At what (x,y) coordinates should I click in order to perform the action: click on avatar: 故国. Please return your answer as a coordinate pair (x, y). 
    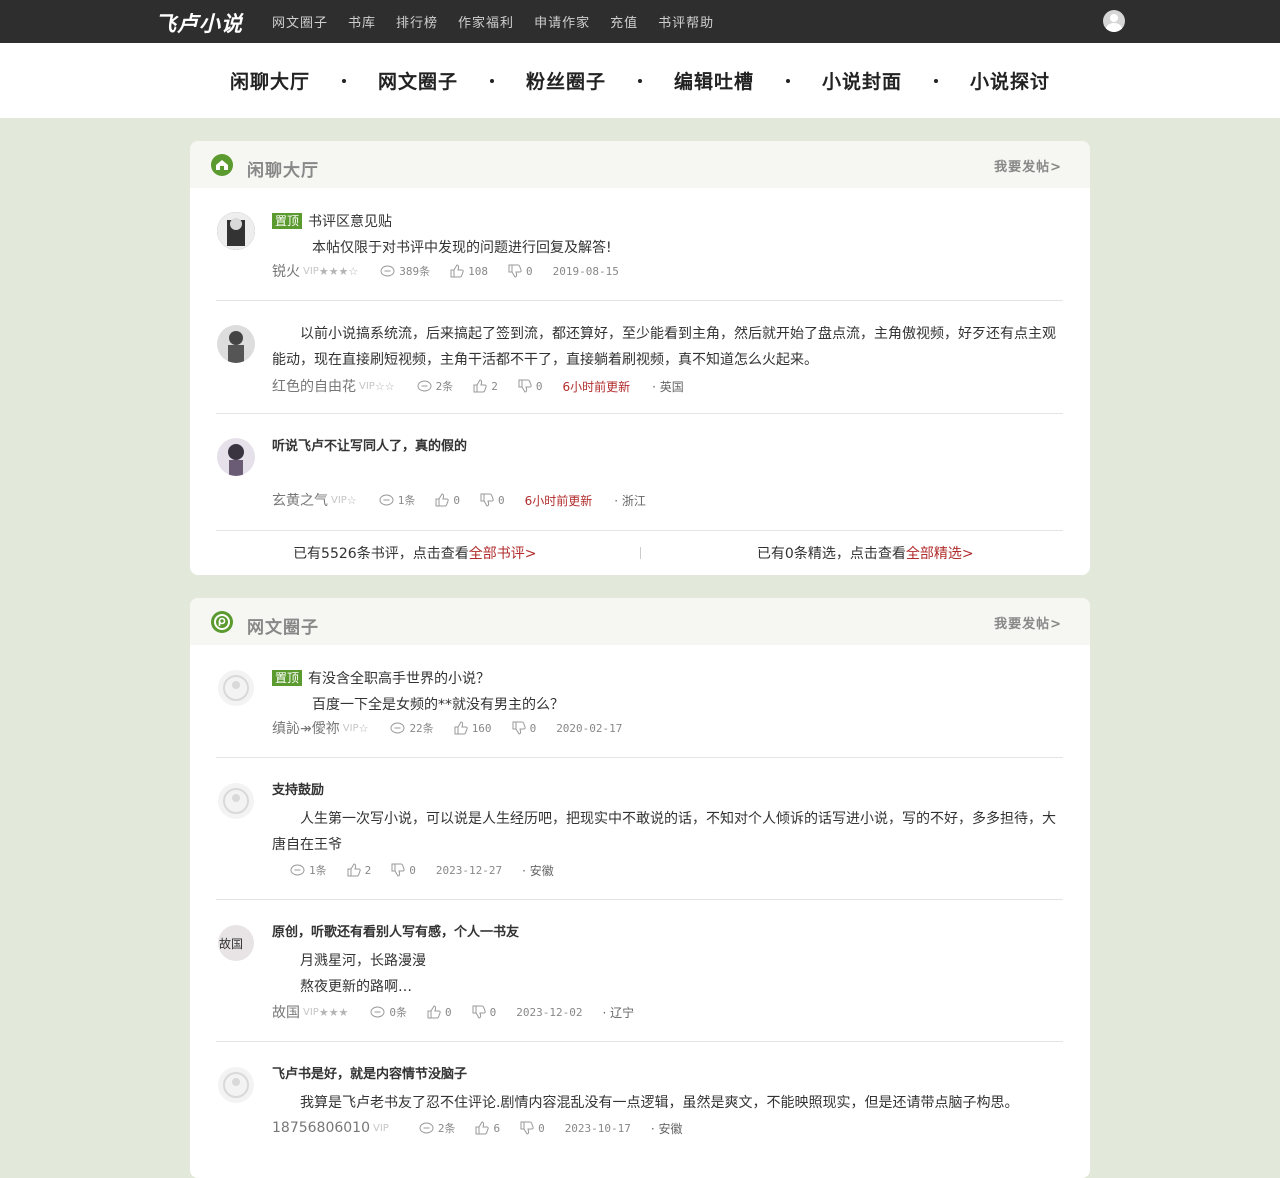
    Looking at the image, I should click on (236, 943).